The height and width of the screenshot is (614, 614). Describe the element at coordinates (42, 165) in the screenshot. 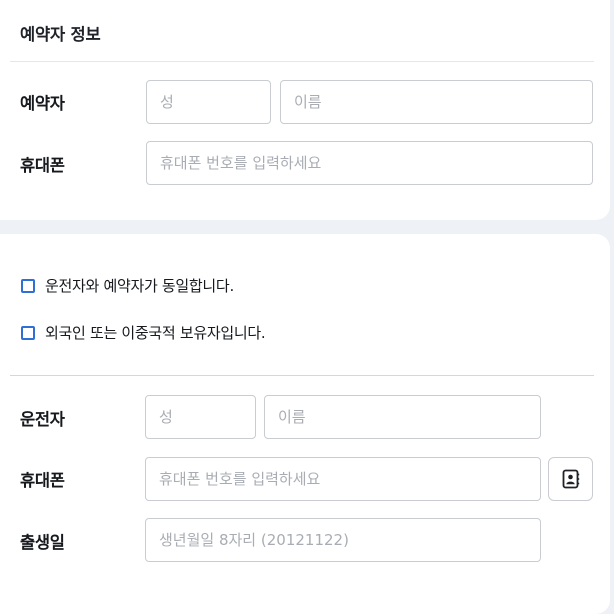

I see `booker-phone-label: 휴대폰` at that location.